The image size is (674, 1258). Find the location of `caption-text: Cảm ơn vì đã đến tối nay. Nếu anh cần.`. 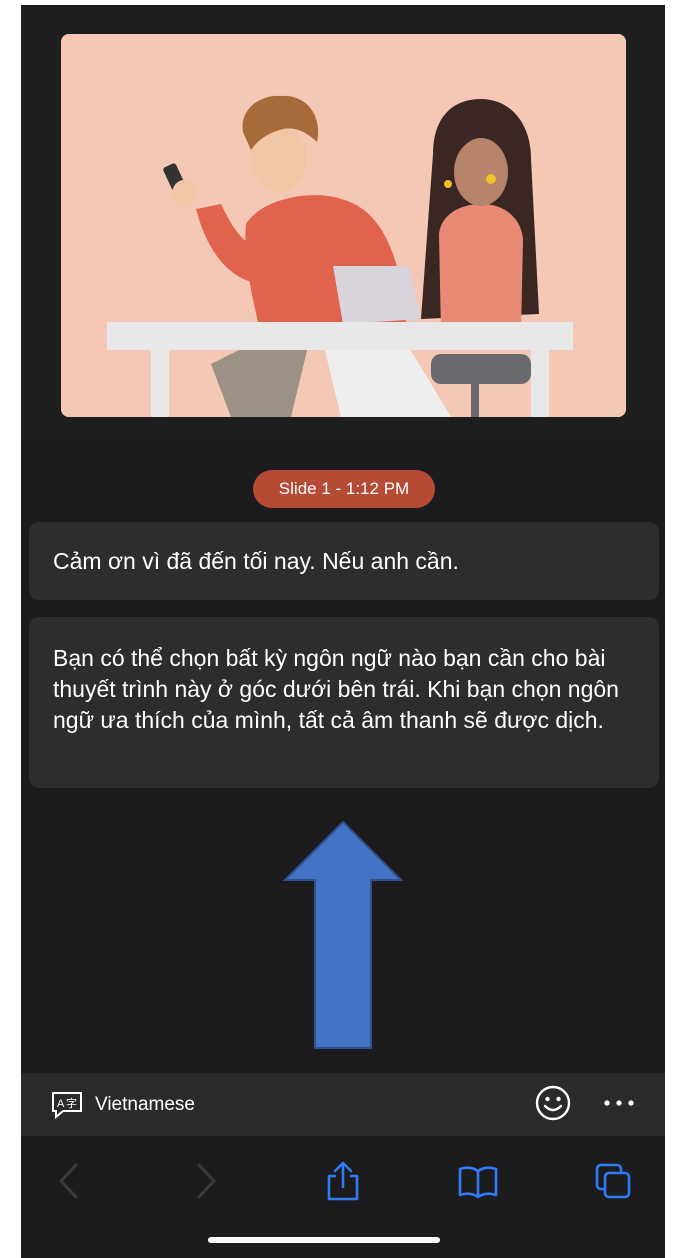

caption-text: Cảm ơn vì đã đến tối nay. Nếu anh cần. is located at coordinates (256, 561).